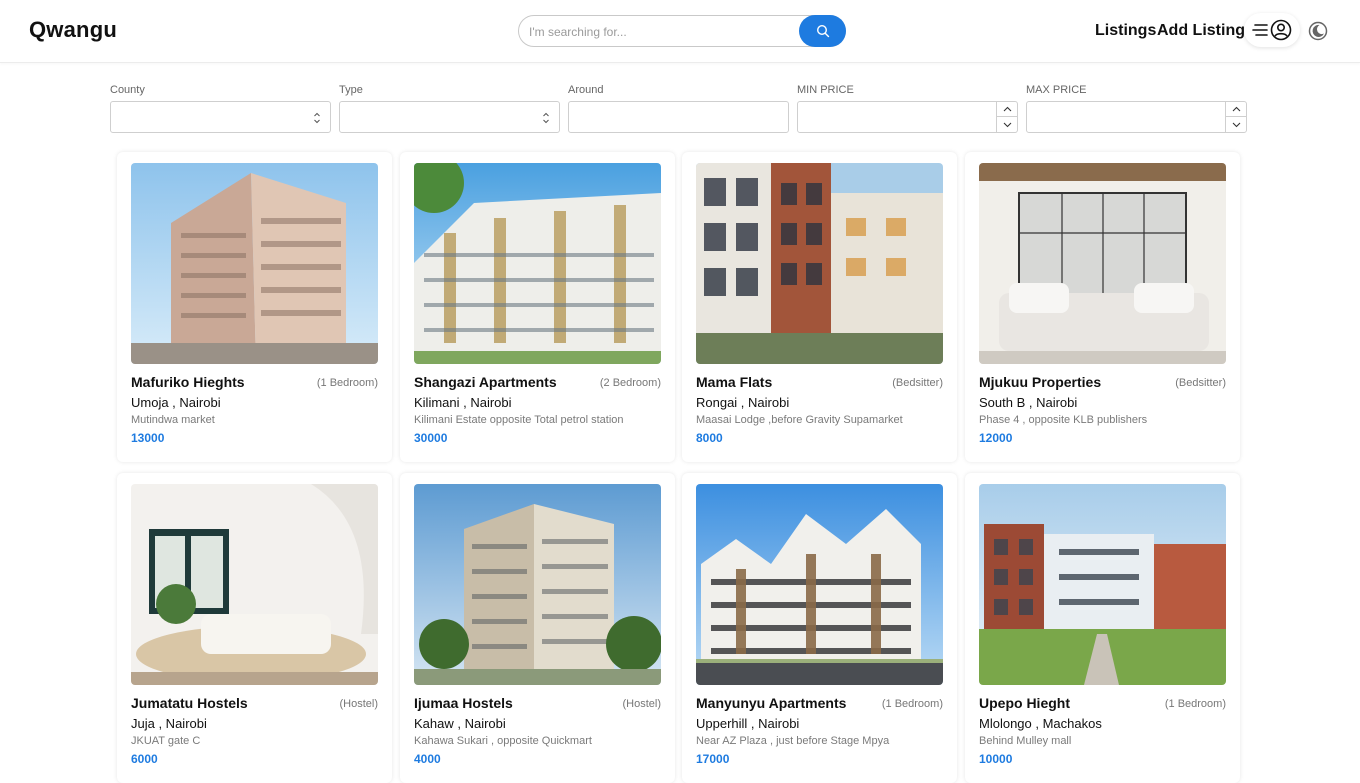 The image size is (1360, 783). Describe the element at coordinates (427, 759) in the screenshot. I see `listing-price: 4000` at that location.